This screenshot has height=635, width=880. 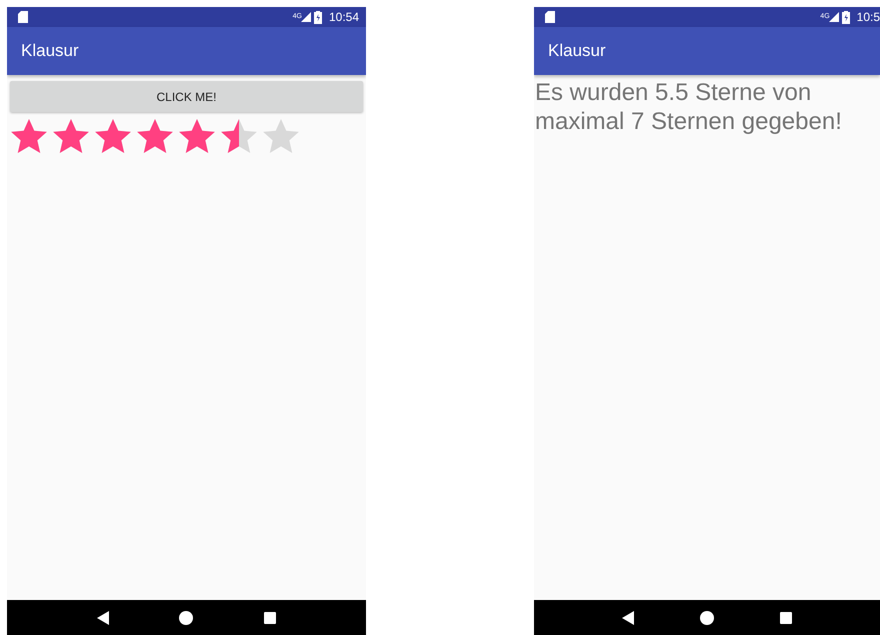 What do you see at coordinates (186, 96) in the screenshot?
I see `click-me-button: CLICK ME!` at bounding box center [186, 96].